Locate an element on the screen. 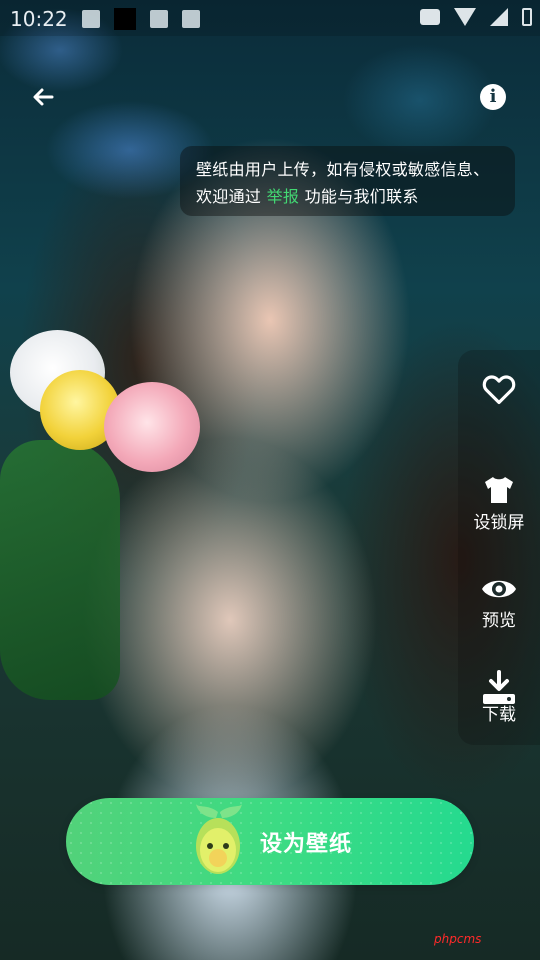 The width and height of the screenshot is (540, 960). set-lockscreen-label: 设锁屏 is located at coordinates (499, 523).